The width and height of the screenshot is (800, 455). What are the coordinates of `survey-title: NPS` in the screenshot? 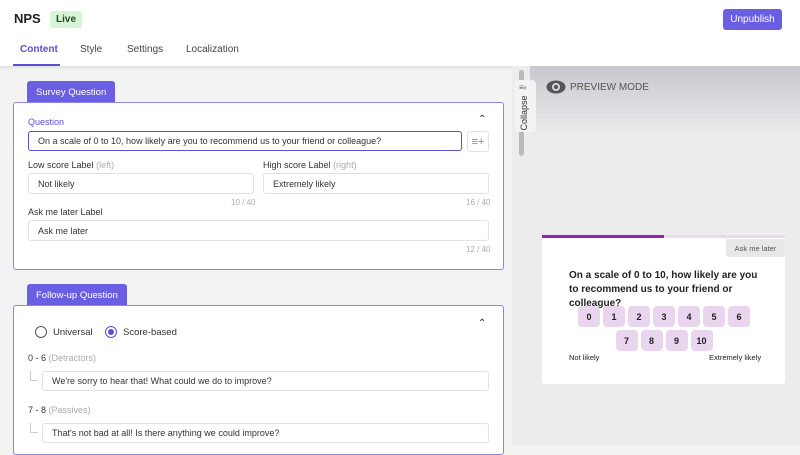 It's located at (27, 18).